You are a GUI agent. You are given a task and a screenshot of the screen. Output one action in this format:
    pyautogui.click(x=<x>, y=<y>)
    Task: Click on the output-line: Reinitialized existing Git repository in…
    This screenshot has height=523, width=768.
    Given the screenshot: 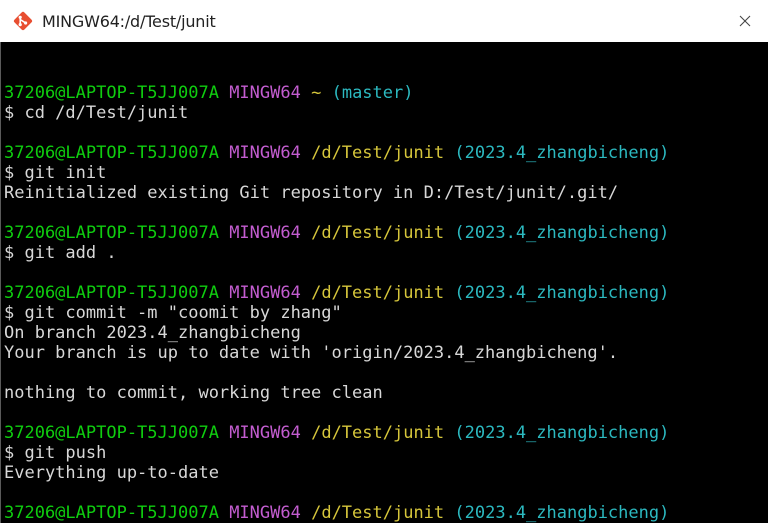 What is the action you would take?
    pyautogui.click(x=384, y=193)
    